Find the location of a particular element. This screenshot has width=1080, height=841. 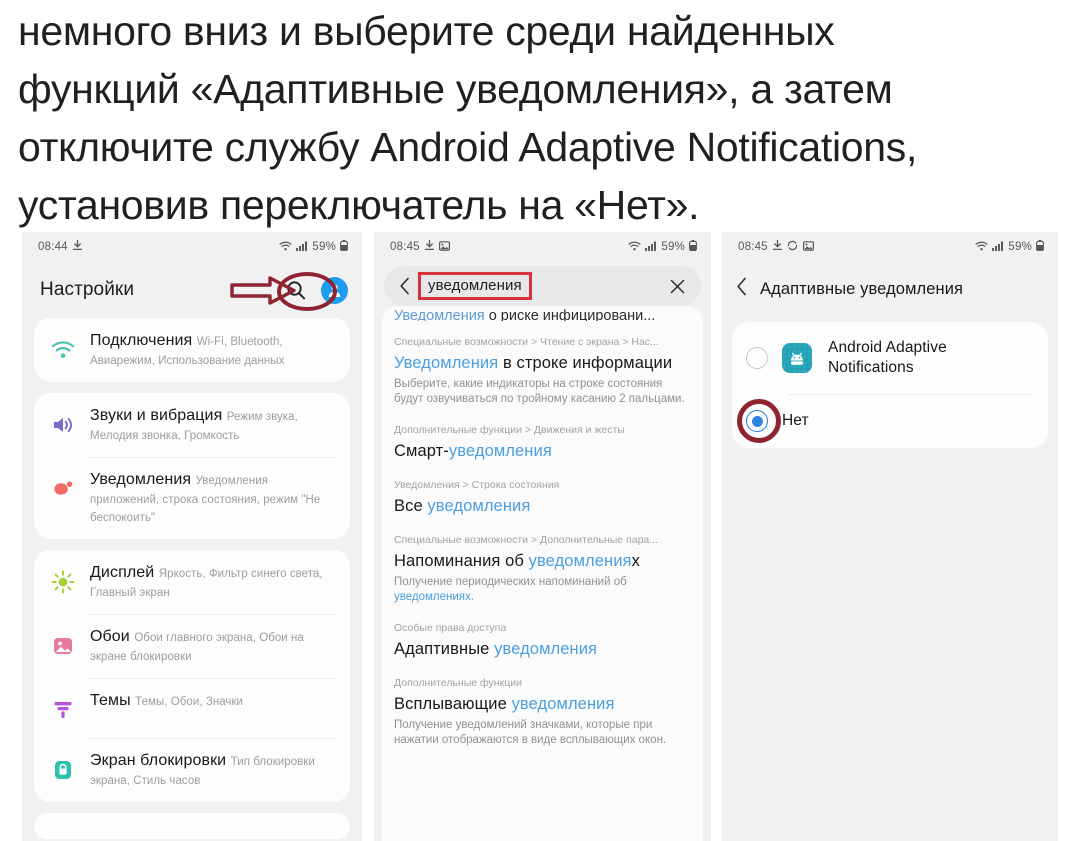

settings-row-title: Обои is located at coordinates (110, 636).